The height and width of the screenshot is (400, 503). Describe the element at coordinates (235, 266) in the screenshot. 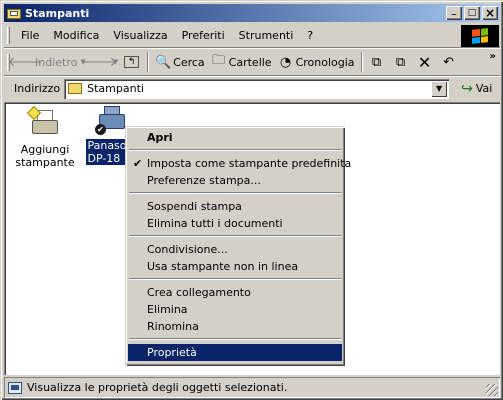

I see `ctx-use-offline: Usa stampante non in linea` at that location.